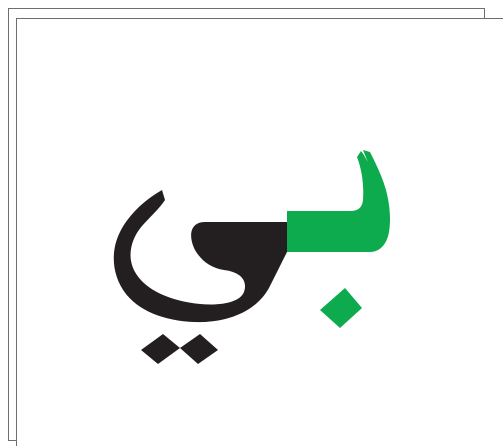 This screenshot has height=446, width=503. I want to click on green-ba-letter, so click(338, 201).